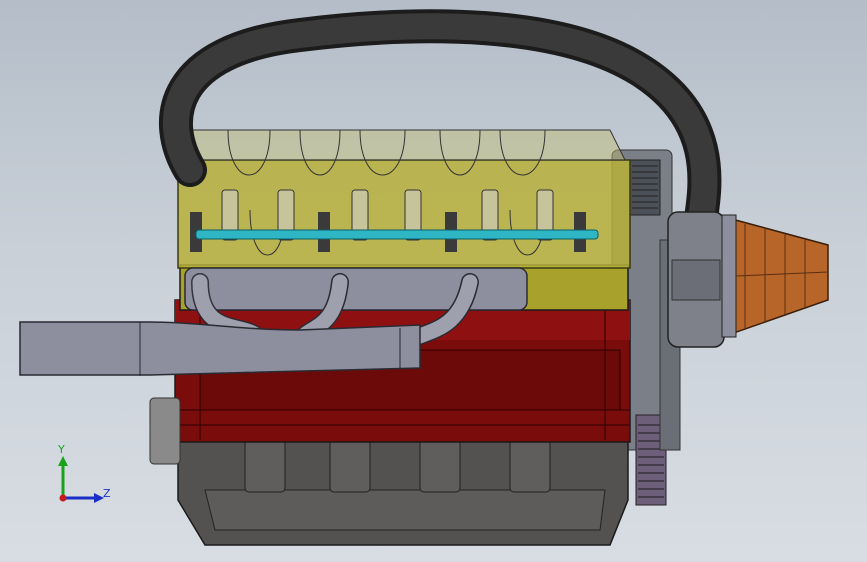 Image resolution: width=867 pixels, height=562 pixels. What do you see at coordinates (403, 492) in the screenshot?
I see `oil-pan` at bounding box center [403, 492].